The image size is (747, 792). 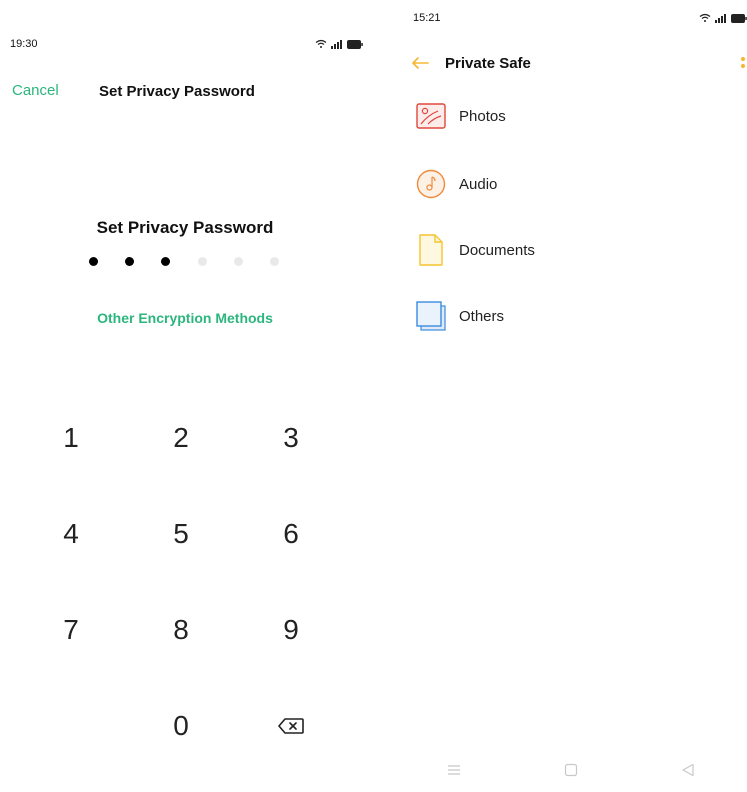 I want to click on list-item-label: Others, so click(x=482, y=316).